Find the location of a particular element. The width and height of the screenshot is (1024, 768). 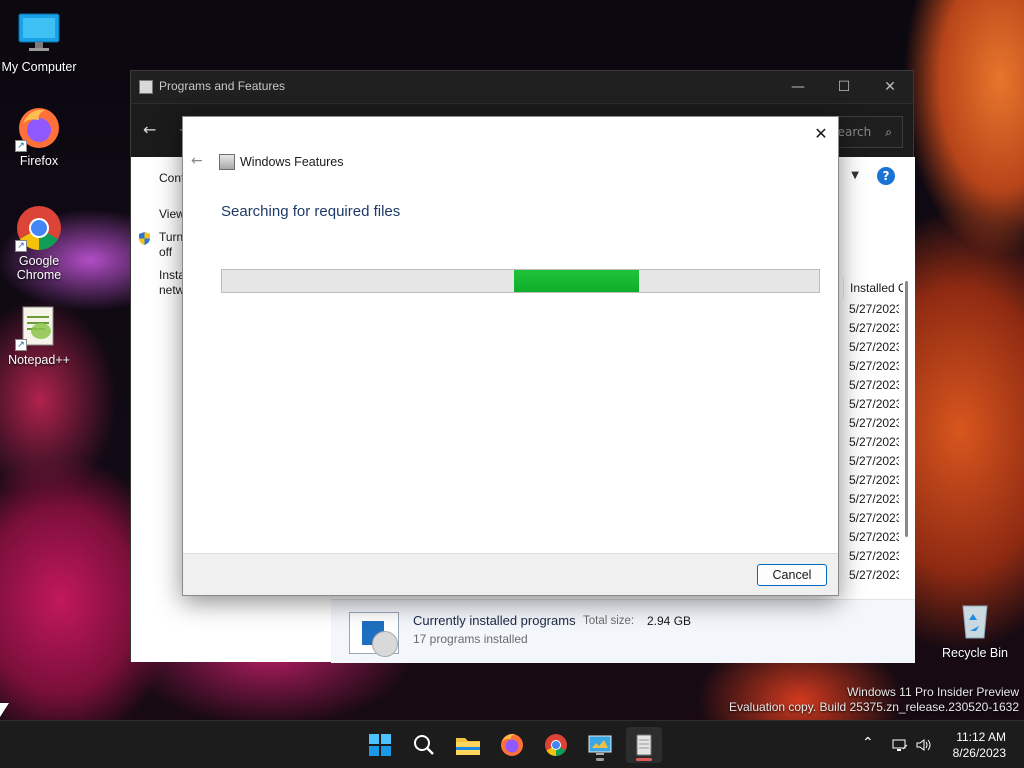

taskbar-chrome is located at coordinates (556, 745).